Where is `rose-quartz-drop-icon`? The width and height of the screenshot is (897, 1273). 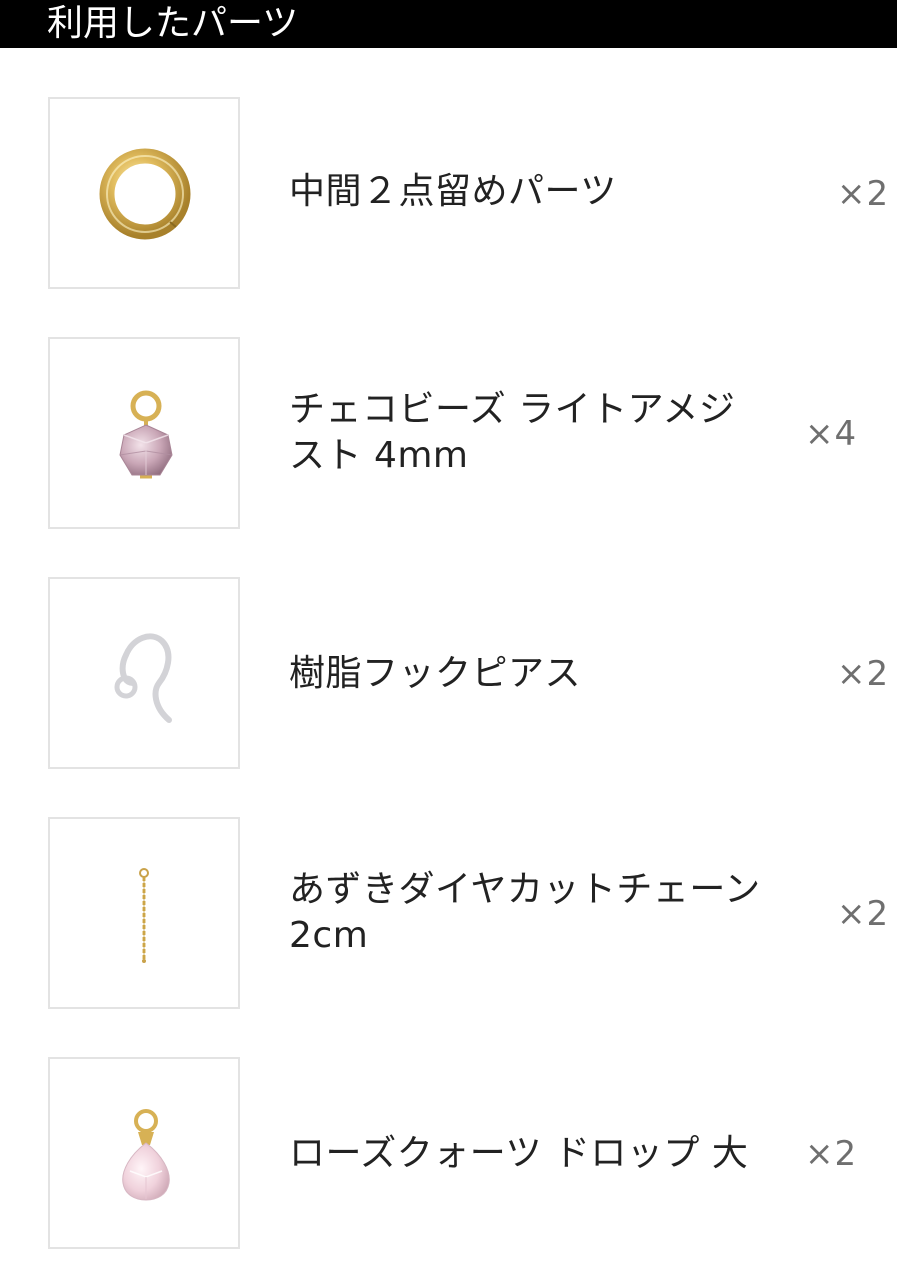 rose-quartz-drop-icon is located at coordinates (146, 1155).